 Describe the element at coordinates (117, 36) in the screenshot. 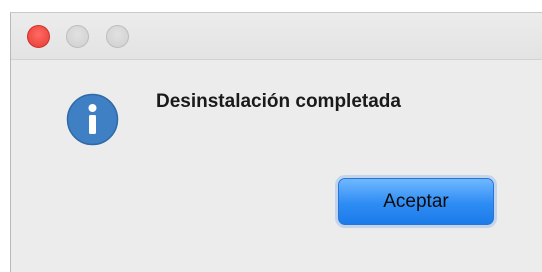

I see `zoom-button` at that location.